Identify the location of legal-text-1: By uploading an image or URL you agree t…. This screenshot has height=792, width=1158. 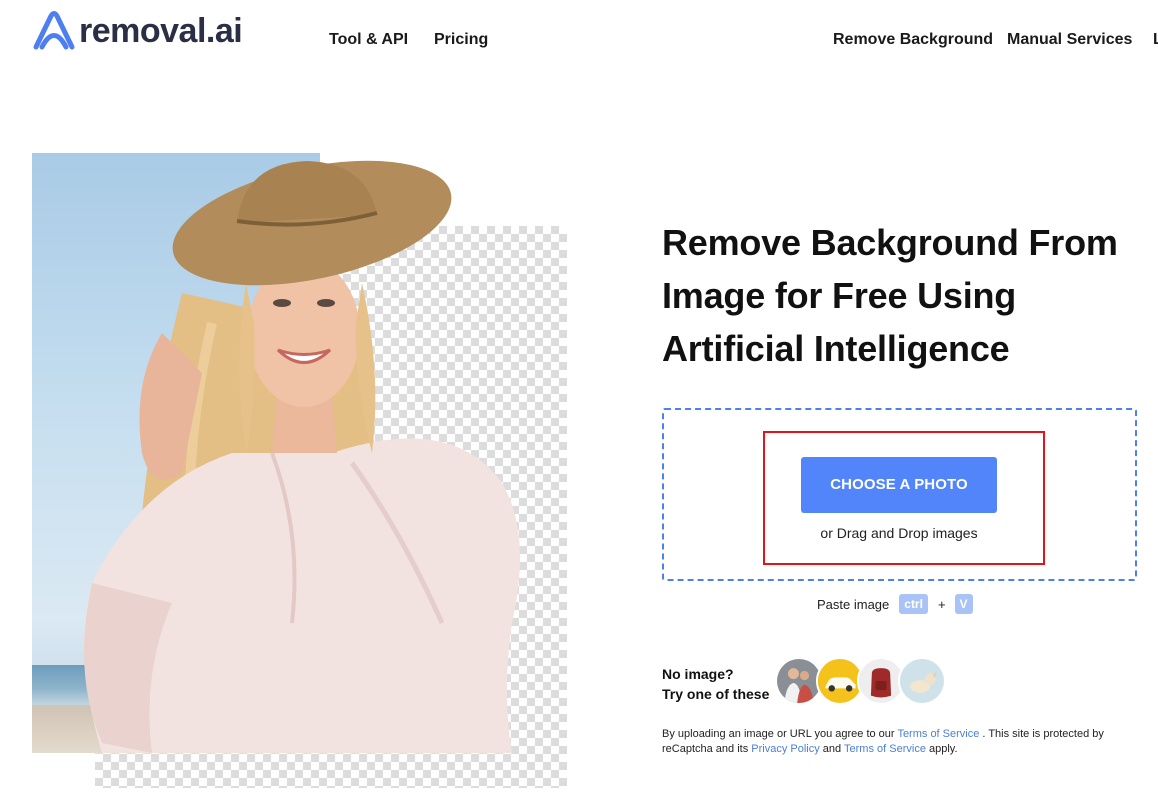
(780, 734).